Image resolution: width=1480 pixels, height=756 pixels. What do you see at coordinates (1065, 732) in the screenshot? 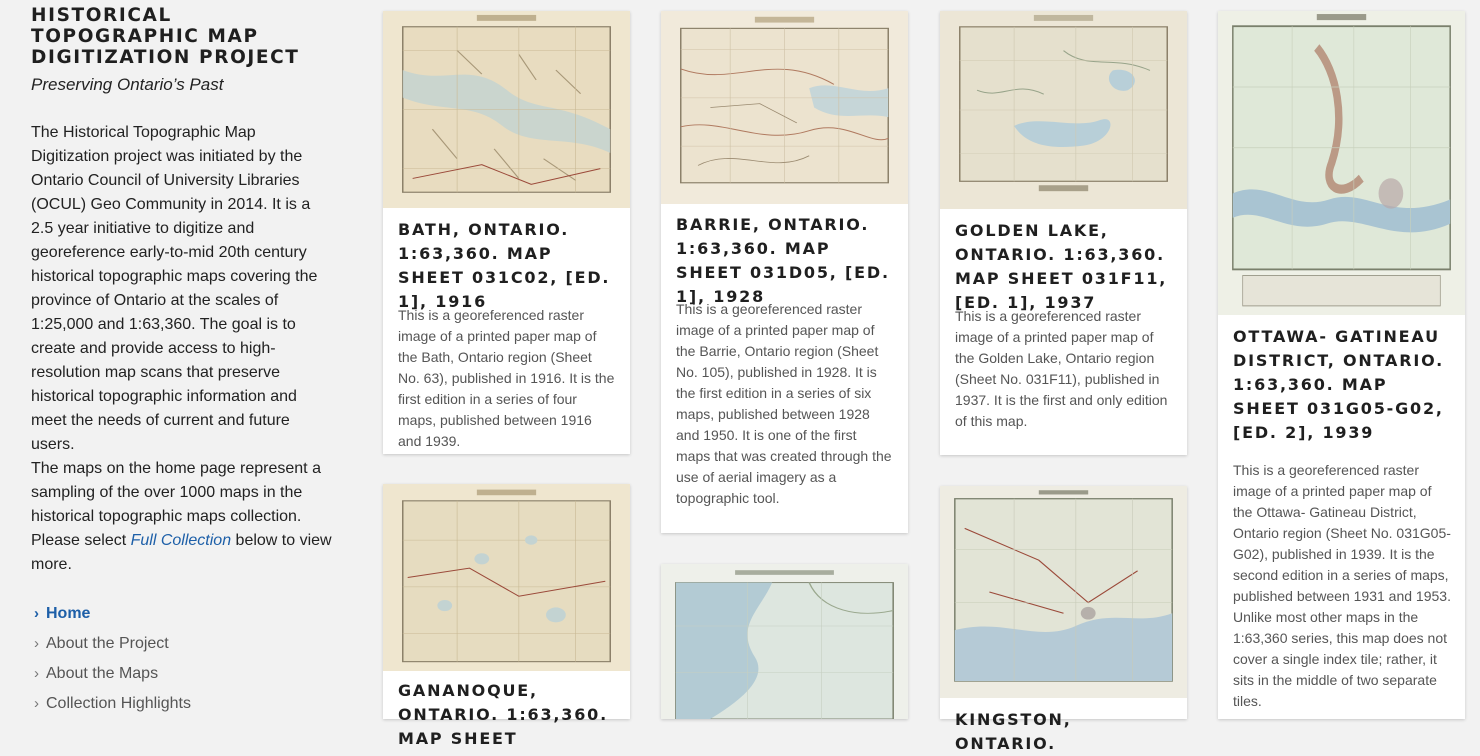
I see `map-card-title: Kingston, Ontario.` at bounding box center [1065, 732].